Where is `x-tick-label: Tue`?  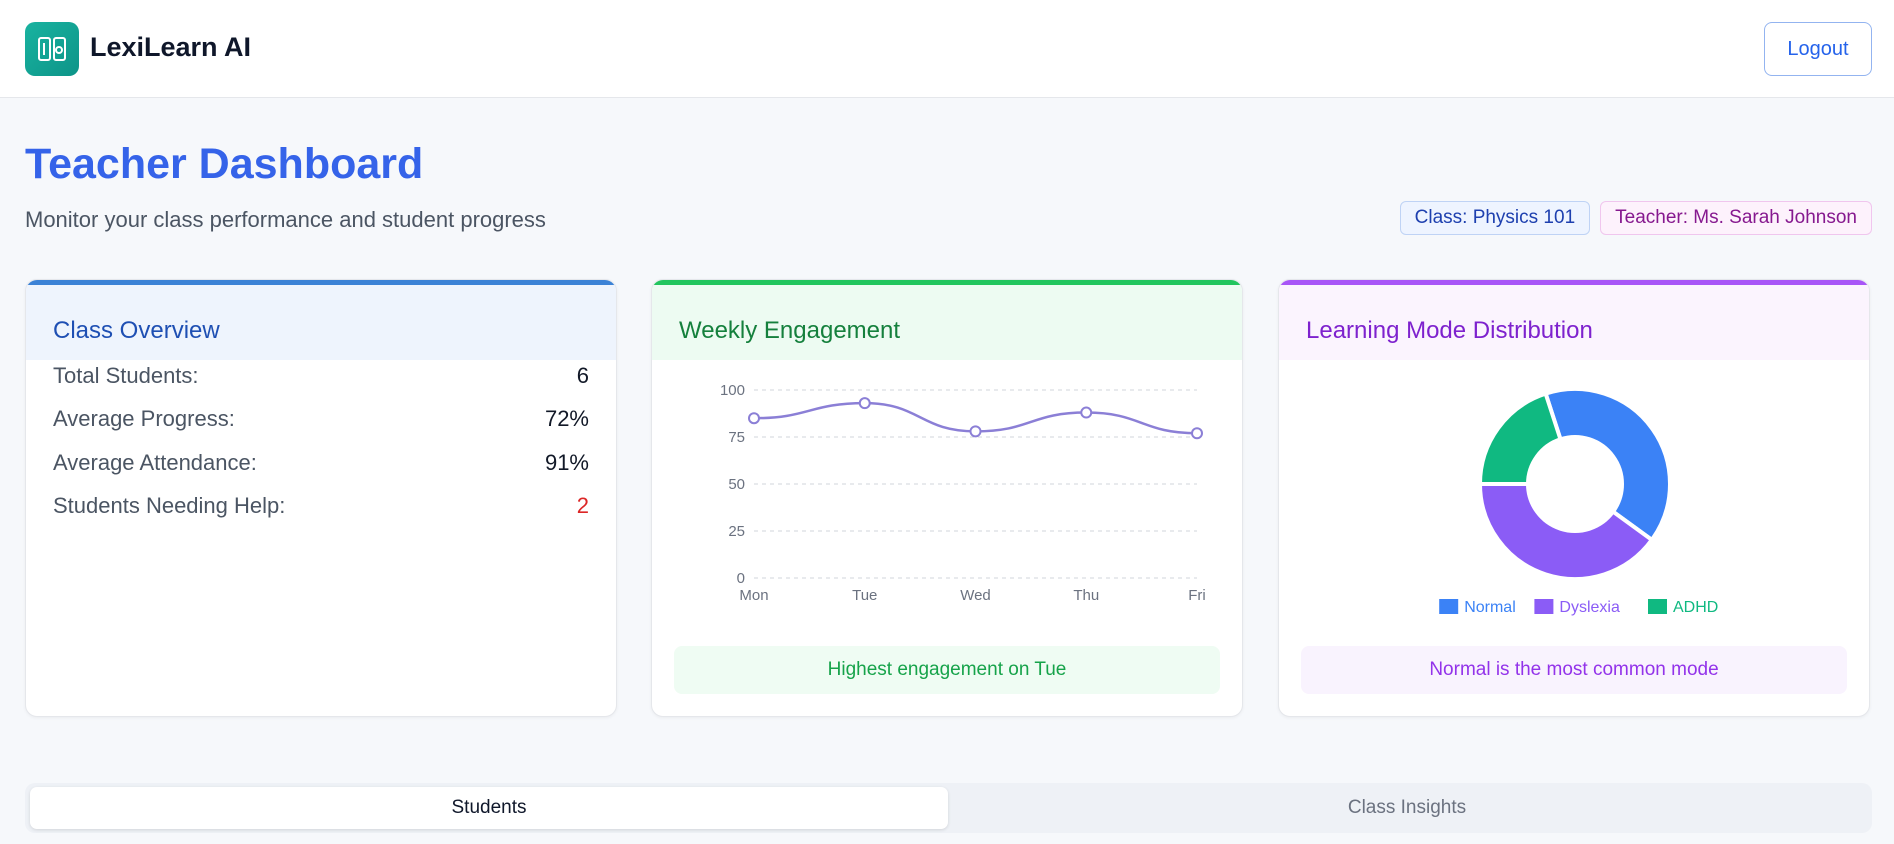
x-tick-label: Tue is located at coordinates (864, 595).